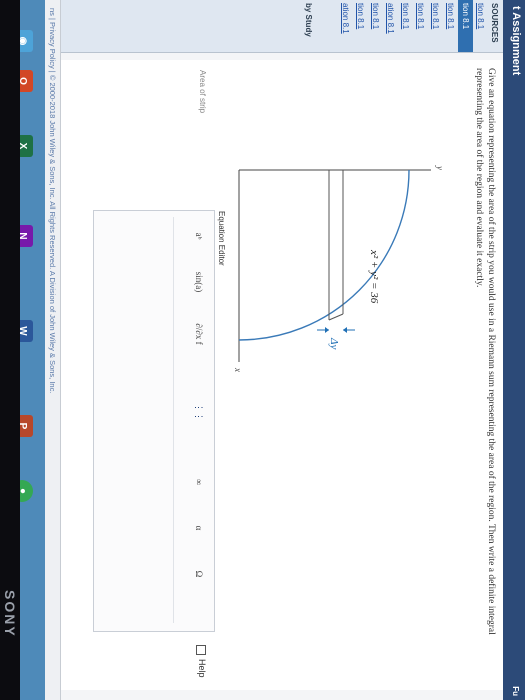 This screenshot has width=525, height=700. Describe the element at coordinates (334, 343) in the screenshot. I see `delta-y-label: Δy` at that location.